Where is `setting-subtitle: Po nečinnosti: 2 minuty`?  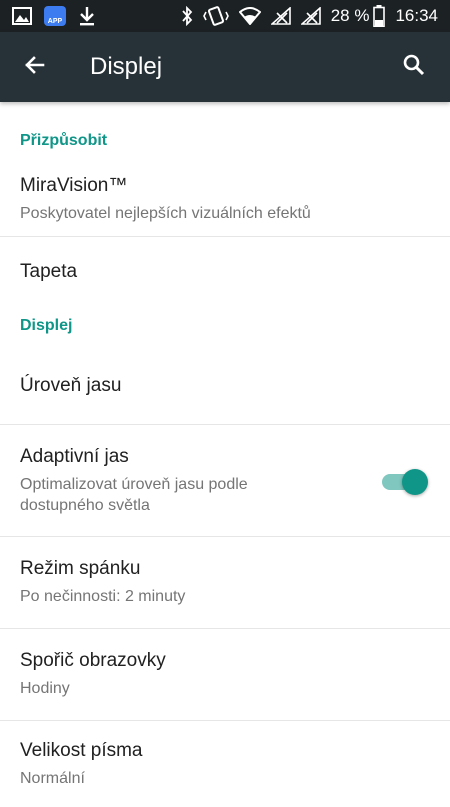
setting-subtitle: Po nečinnosti: 2 minuty is located at coordinates (103, 596).